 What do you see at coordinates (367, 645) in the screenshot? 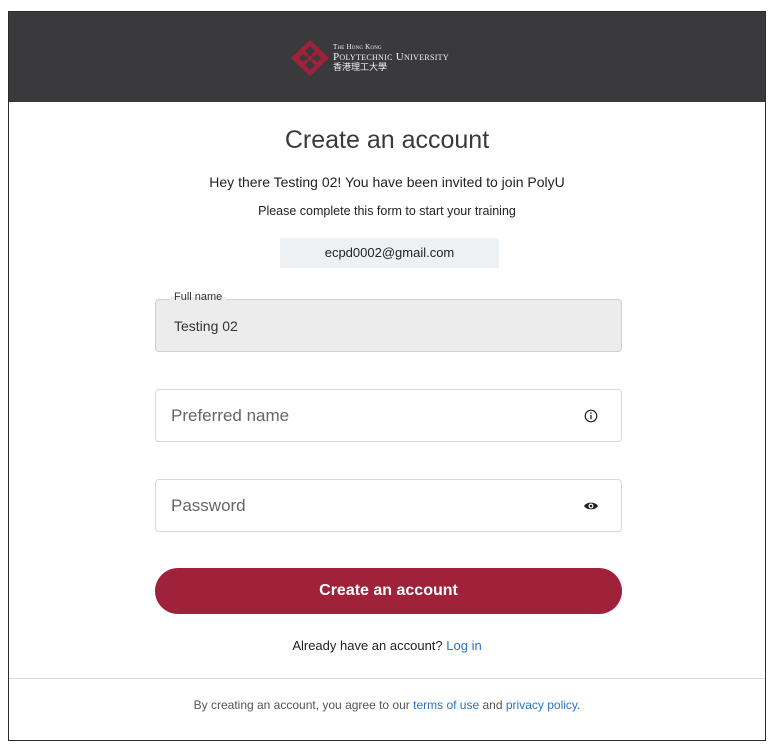
I see `login-prompt-text: Already have an account?` at bounding box center [367, 645].